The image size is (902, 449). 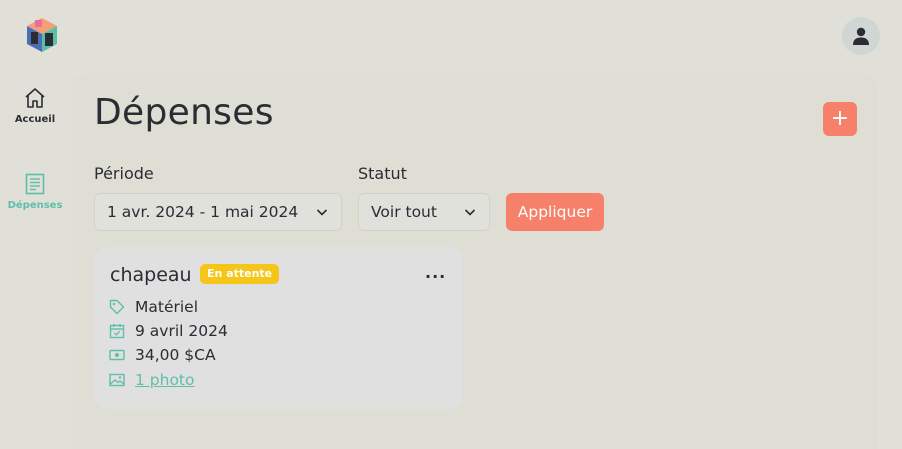 What do you see at coordinates (181, 331) in the screenshot?
I see `expense-date: 9 avril 2024` at bounding box center [181, 331].